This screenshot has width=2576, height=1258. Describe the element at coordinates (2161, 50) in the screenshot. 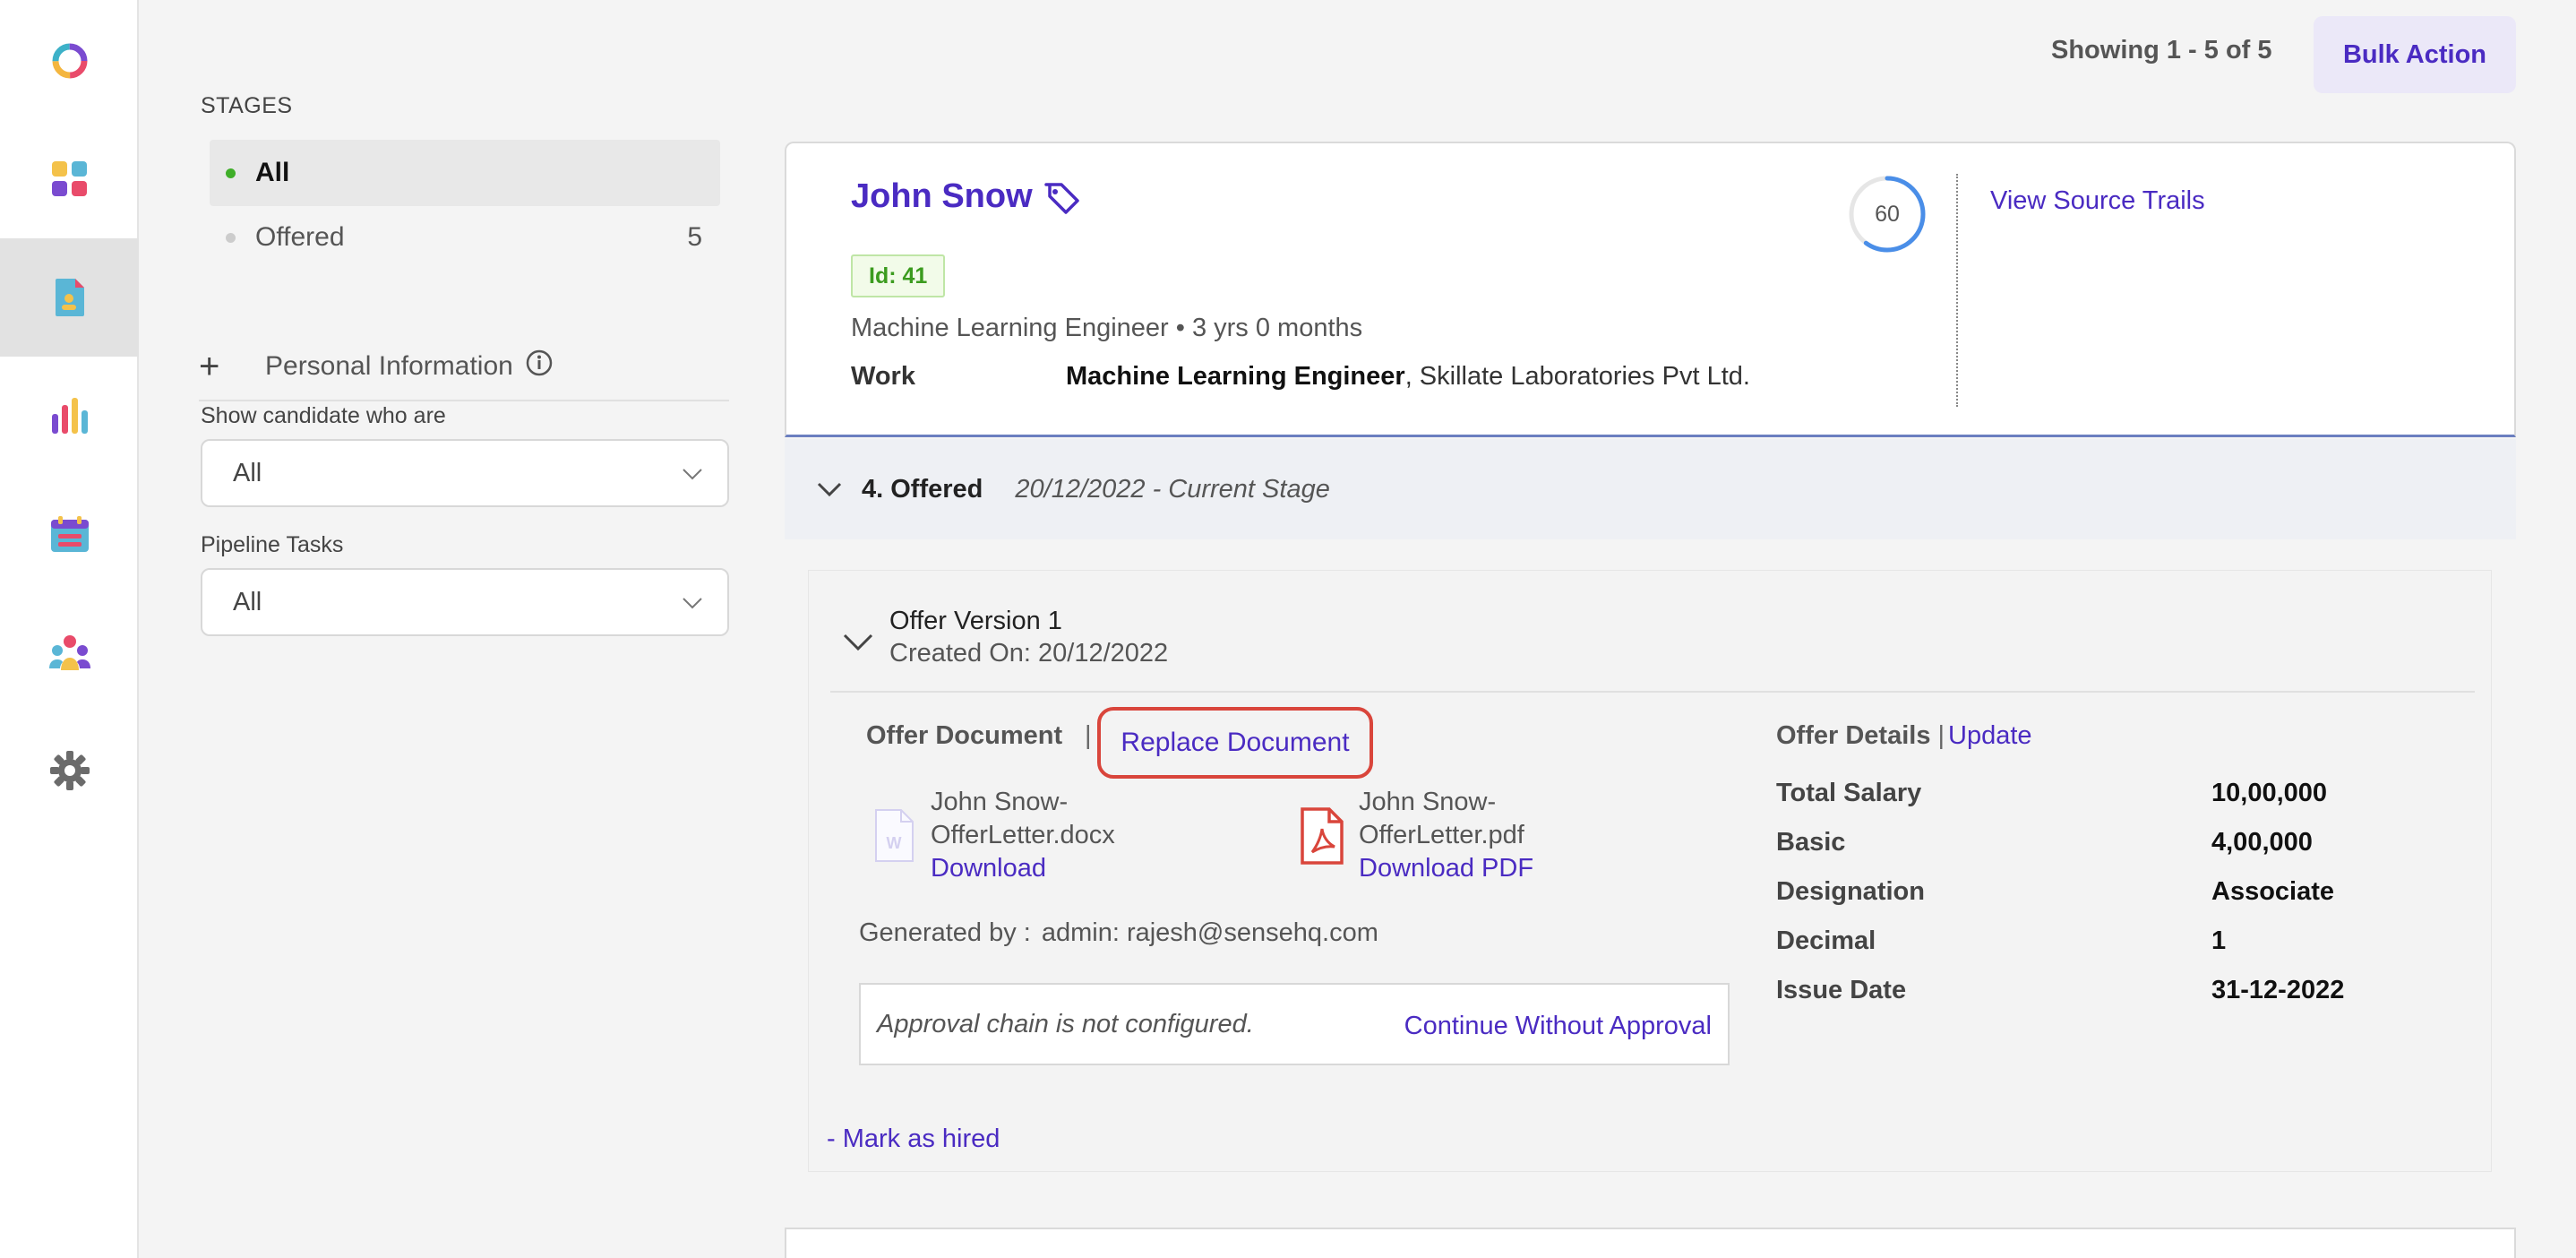

I see `pagination-summary: Showing 1 - 5 of 5` at that location.